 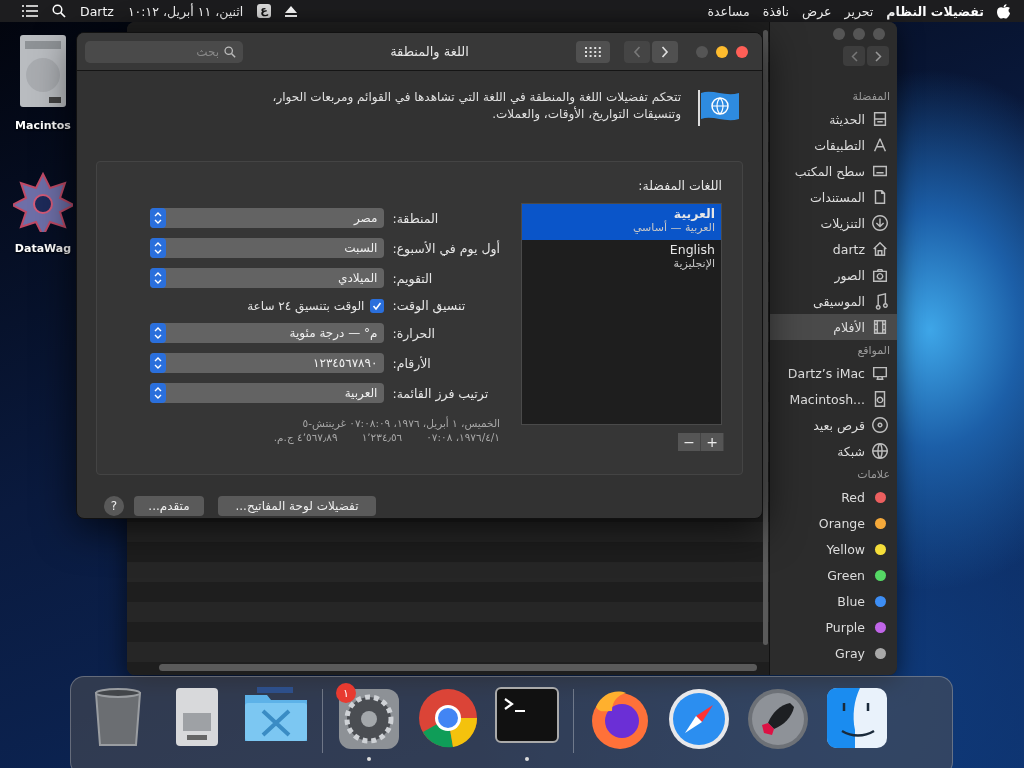 What do you see at coordinates (833, 549) in the screenshot?
I see `sidebar-item: Yellow` at bounding box center [833, 549].